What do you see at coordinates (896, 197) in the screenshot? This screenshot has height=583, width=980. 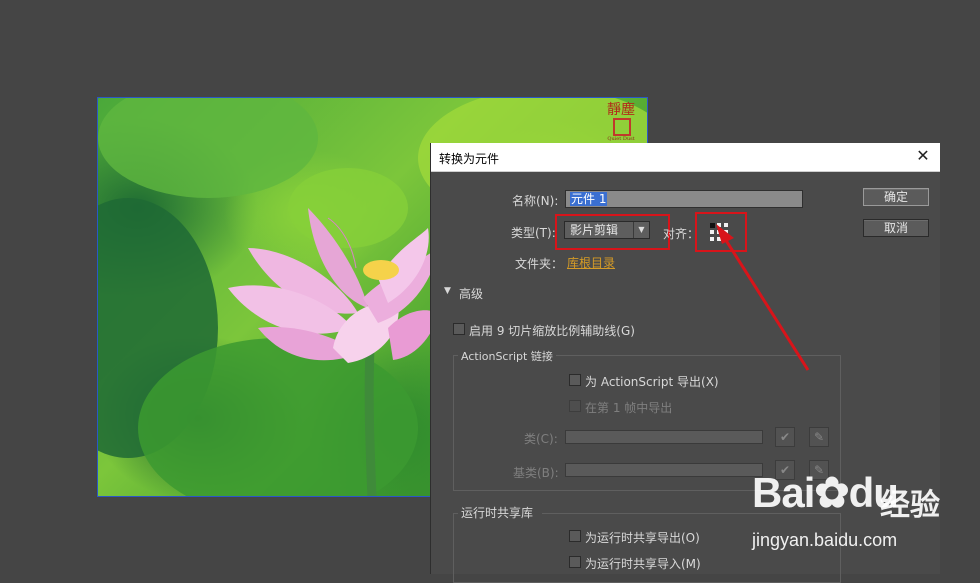 I see `ok-button: 确定` at bounding box center [896, 197].